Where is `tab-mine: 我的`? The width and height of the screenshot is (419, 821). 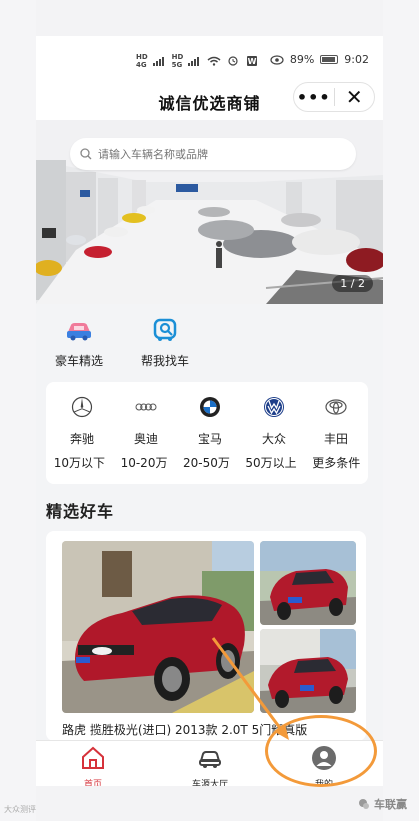 tab-mine: 我的 is located at coordinates (324, 765).